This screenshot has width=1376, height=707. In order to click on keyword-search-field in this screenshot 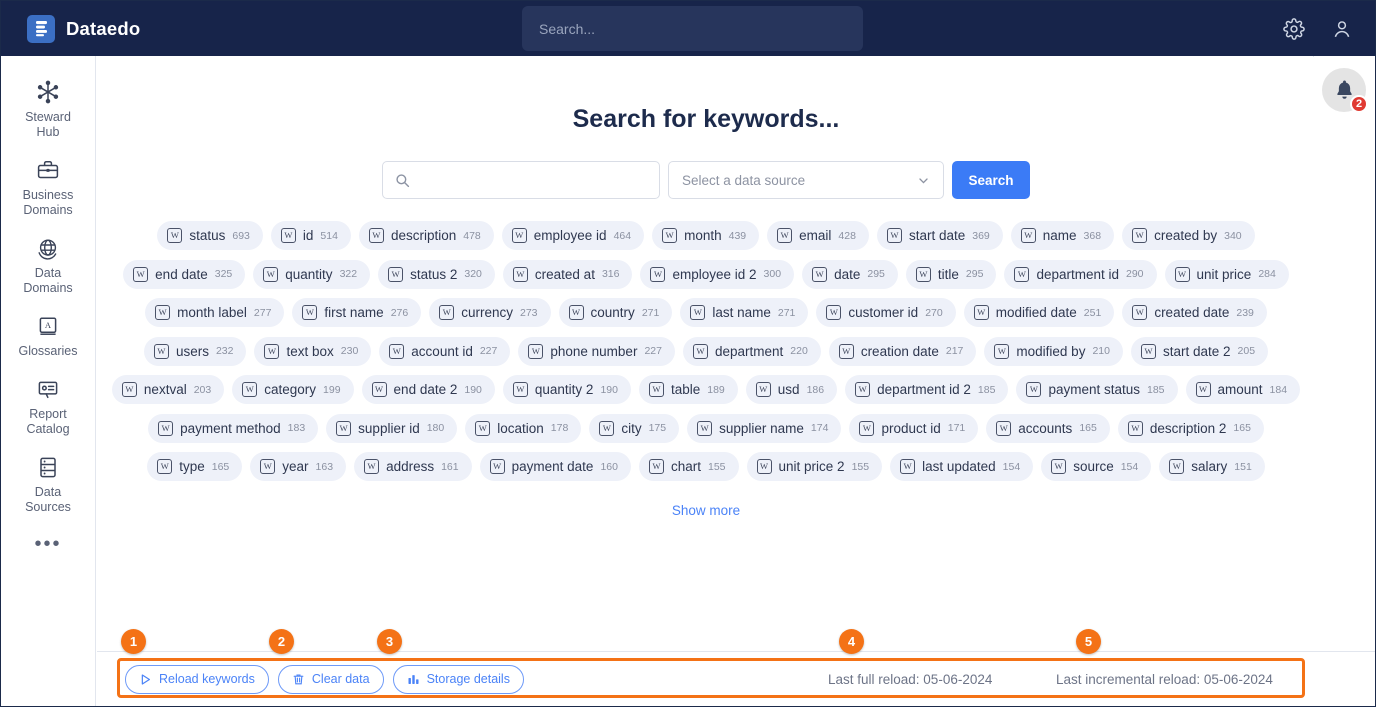, I will do `click(521, 180)`.